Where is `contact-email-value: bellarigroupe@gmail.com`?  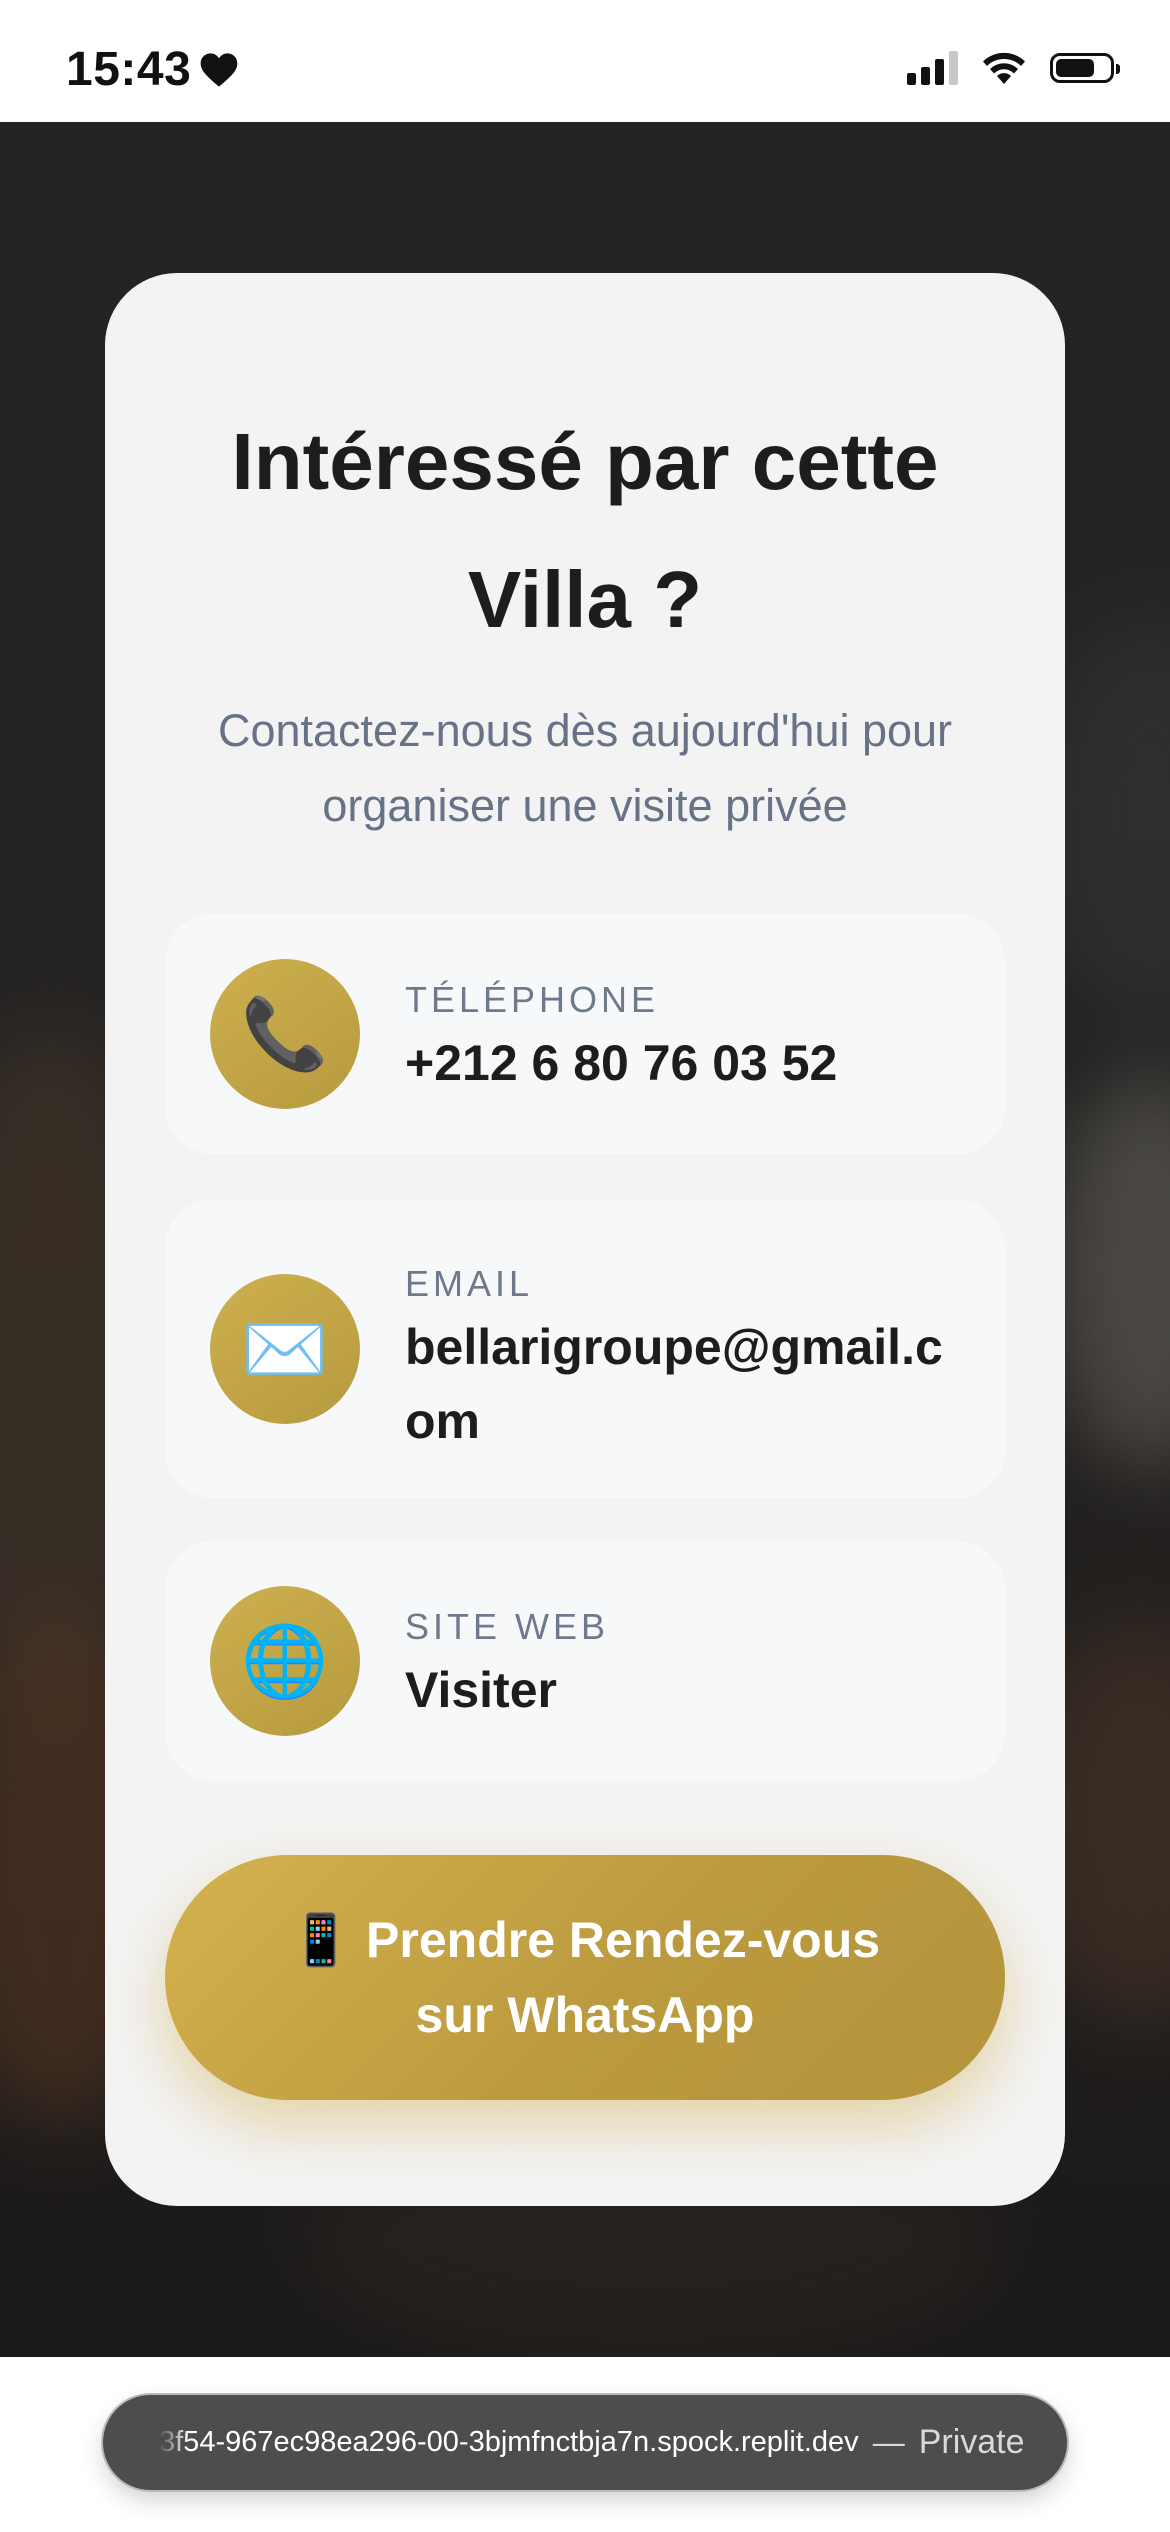
contact-email-value: bellarigroupe@gmail.com is located at coordinates (685, 1384).